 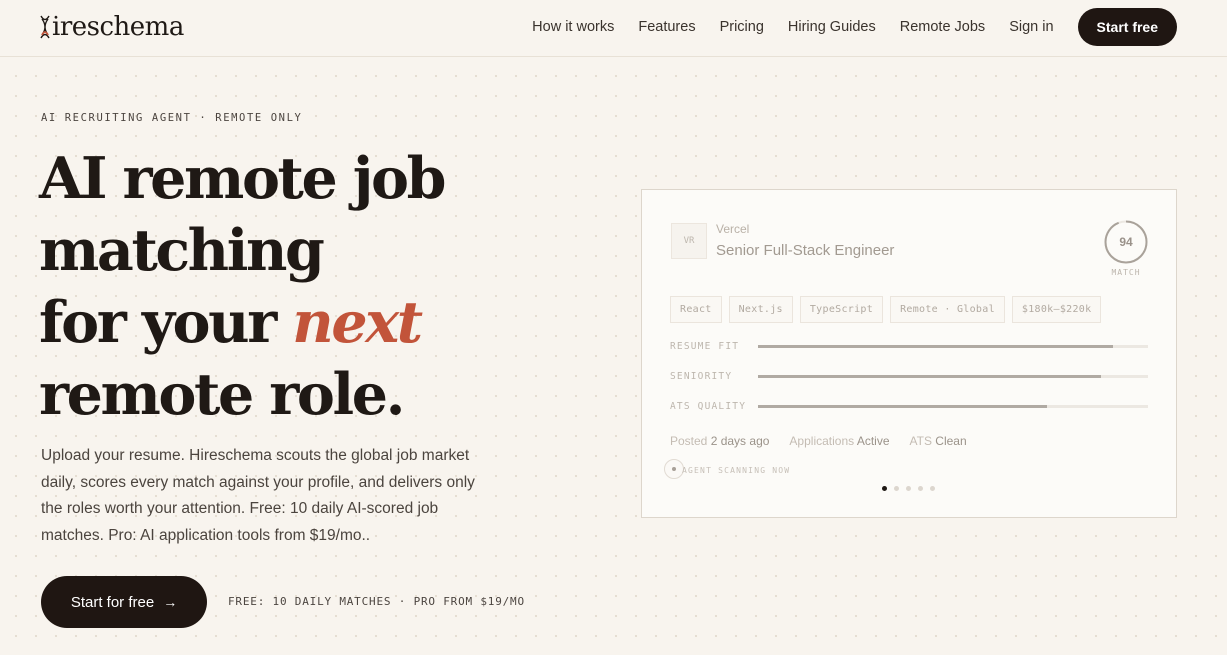 I want to click on nav-link-hiring-guides: Hiring Guides, so click(x=832, y=27).